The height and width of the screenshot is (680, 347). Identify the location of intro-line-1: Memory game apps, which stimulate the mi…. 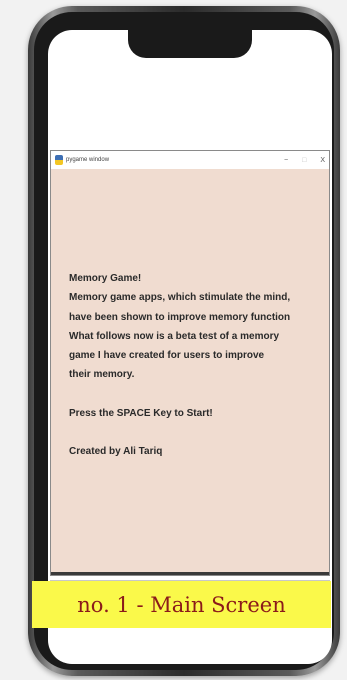
(180, 298).